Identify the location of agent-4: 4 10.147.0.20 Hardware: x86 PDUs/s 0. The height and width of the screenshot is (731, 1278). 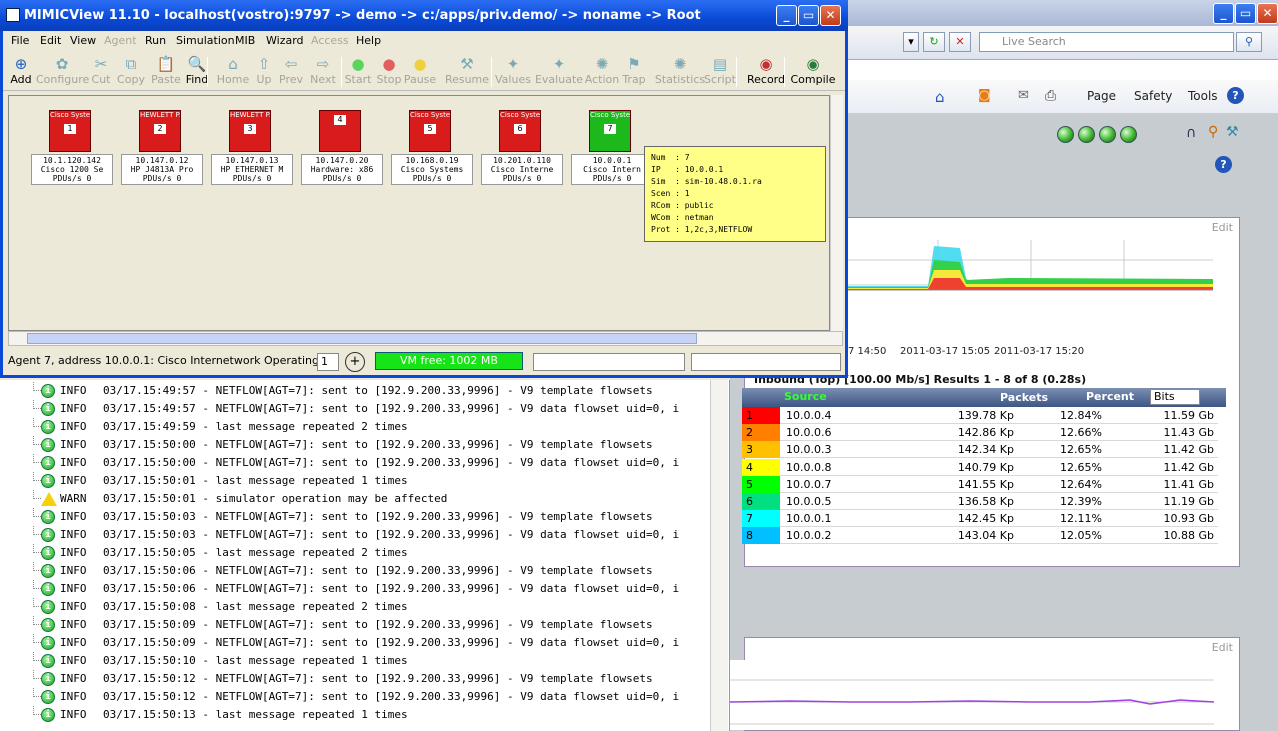
(342, 147).